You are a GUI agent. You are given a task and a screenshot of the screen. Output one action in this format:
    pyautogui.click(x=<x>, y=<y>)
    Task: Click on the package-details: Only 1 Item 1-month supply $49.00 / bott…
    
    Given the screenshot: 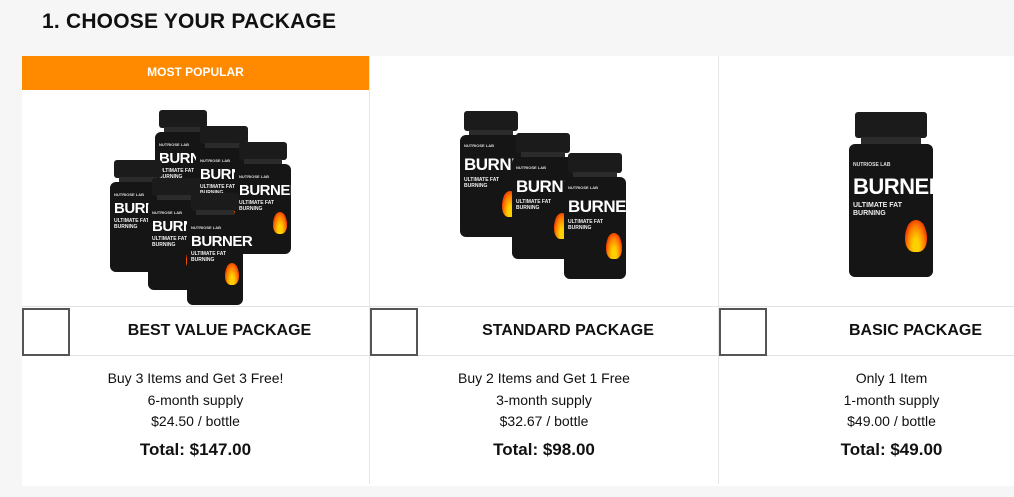 What is the action you would take?
    pyautogui.click(x=866, y=400)
    